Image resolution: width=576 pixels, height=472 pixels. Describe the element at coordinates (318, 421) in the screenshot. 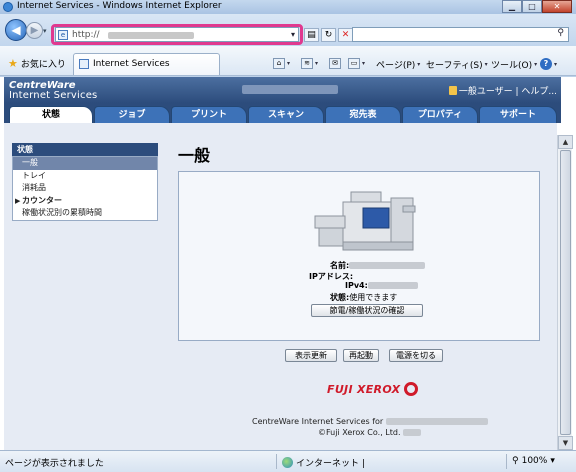

I see `footer-line1-text: CentreWare Internet Services for` at that location.